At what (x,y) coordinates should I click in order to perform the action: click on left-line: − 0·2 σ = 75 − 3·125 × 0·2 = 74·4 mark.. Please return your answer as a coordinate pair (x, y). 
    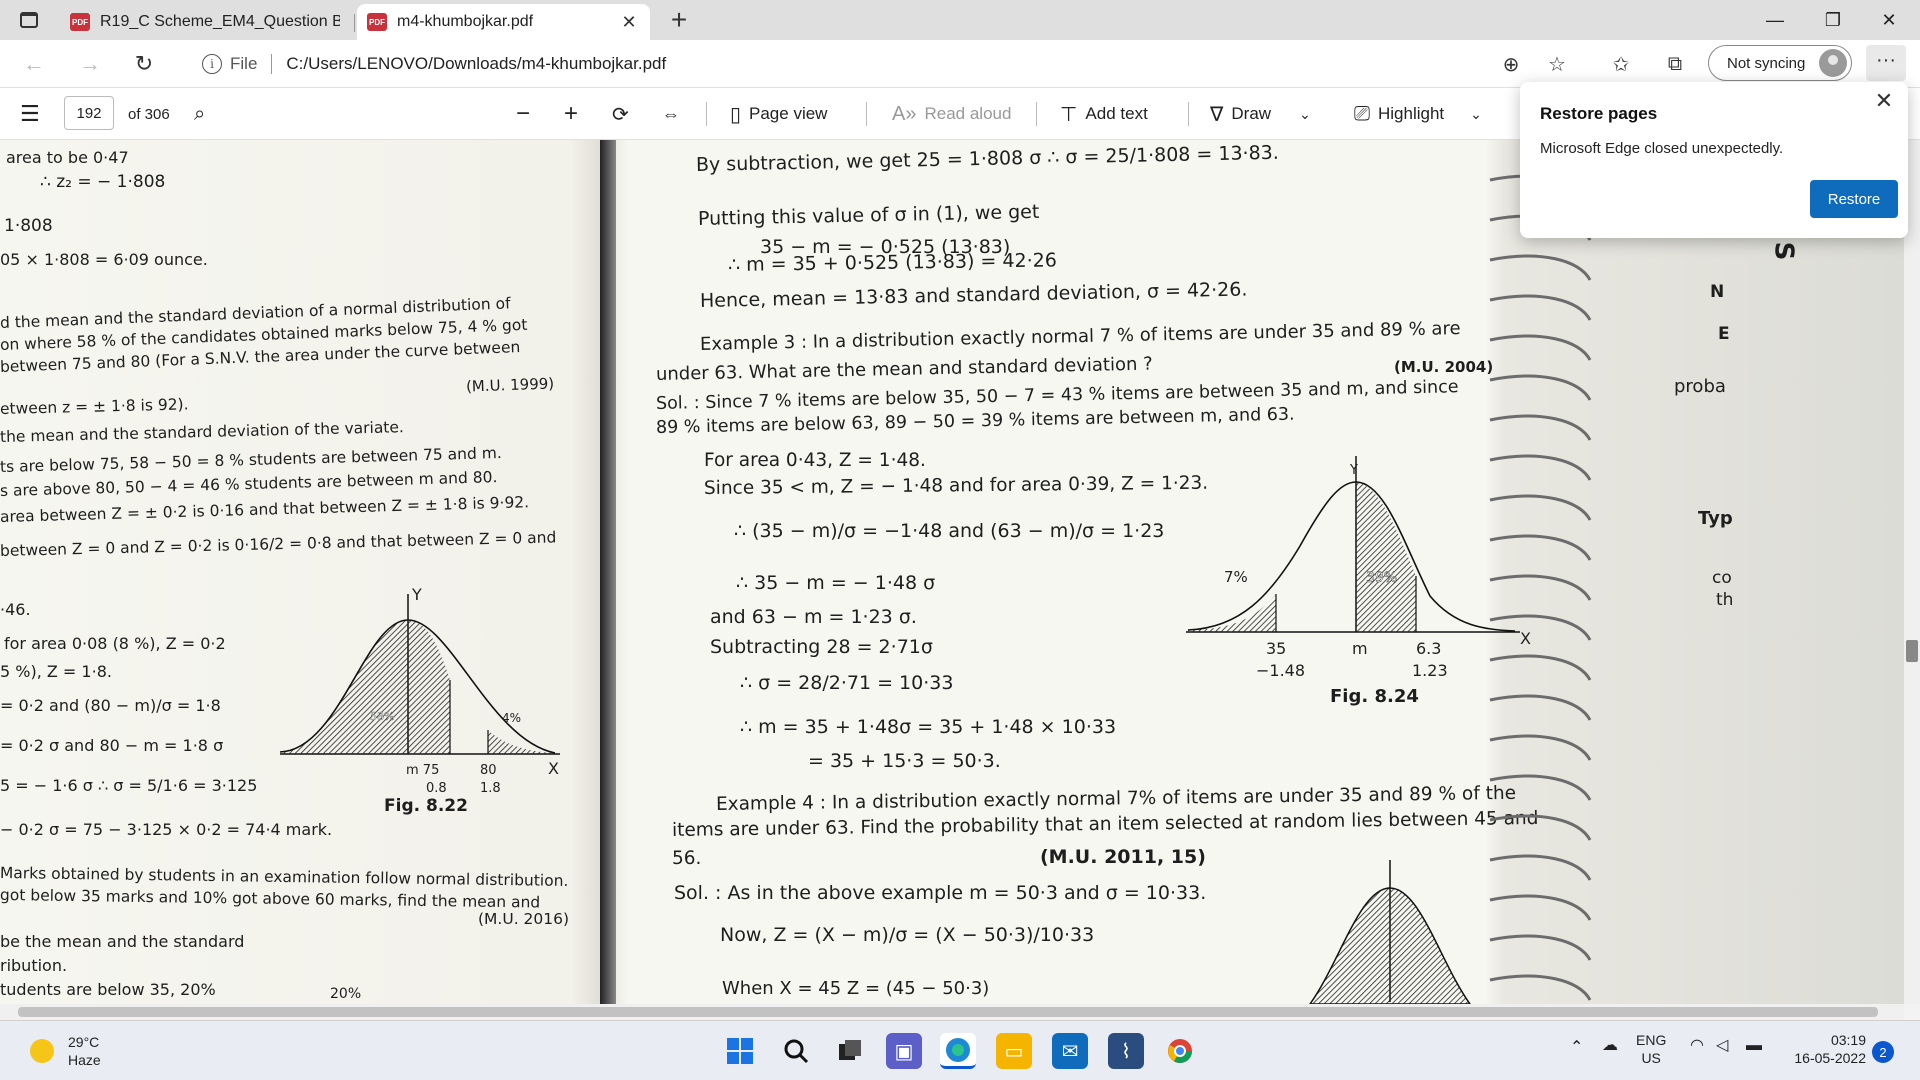
    Looking at the image, I should click on (166, 829).